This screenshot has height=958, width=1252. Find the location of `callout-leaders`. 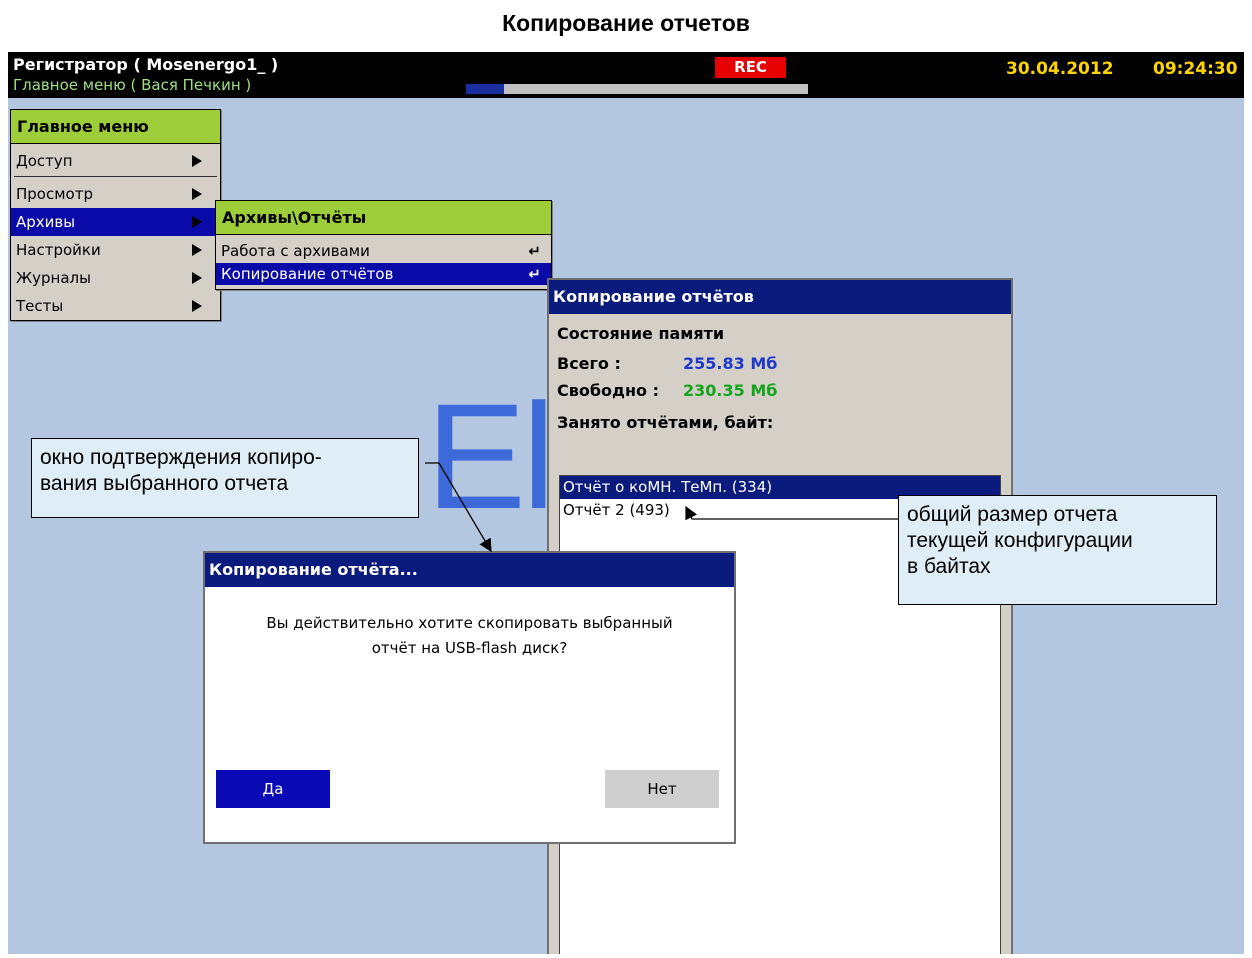

callout-leaders is located at coordinates (661, 507).